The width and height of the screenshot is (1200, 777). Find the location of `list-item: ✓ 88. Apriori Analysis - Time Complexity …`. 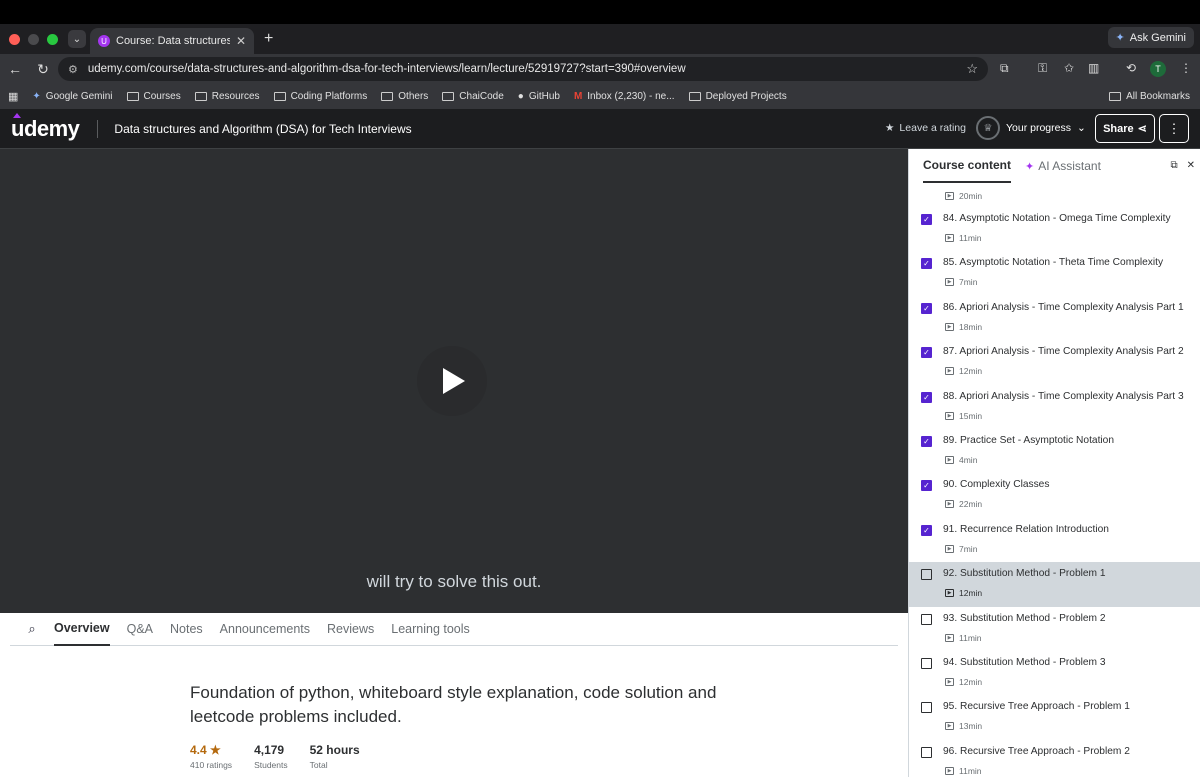

list-item: ✓ 88. Apriori Analysis - Time Complexity … is located at coordinates (1054, 407).